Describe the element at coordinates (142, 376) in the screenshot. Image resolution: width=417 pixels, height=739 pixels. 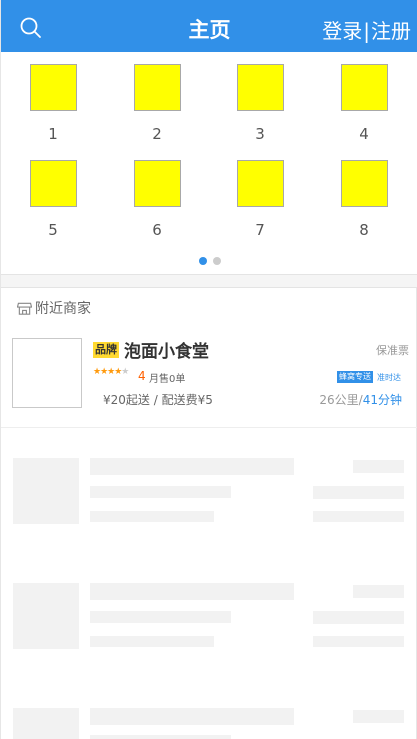
I see `rating-value: 4` at that location.